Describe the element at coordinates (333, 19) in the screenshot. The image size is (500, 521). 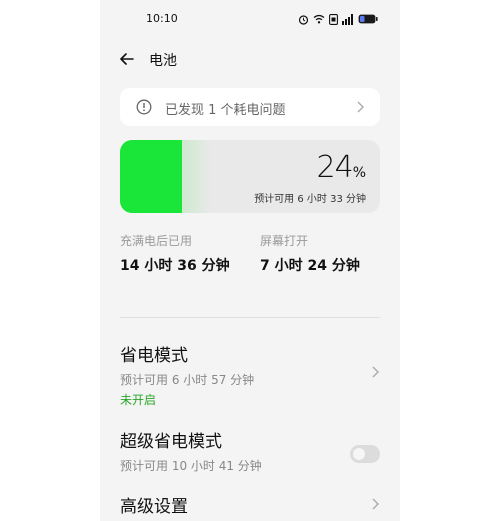
I see `sim-icon` at that location.